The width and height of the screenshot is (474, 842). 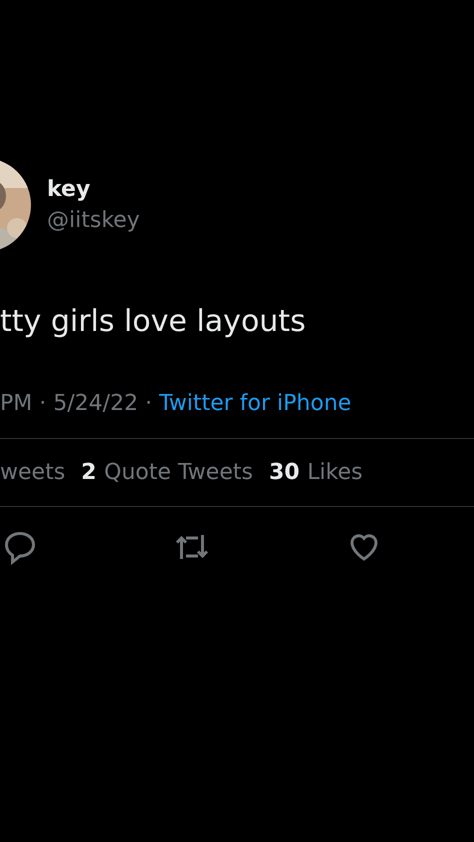 I want to click on stat-count: weets, so click(x=33, y=472).